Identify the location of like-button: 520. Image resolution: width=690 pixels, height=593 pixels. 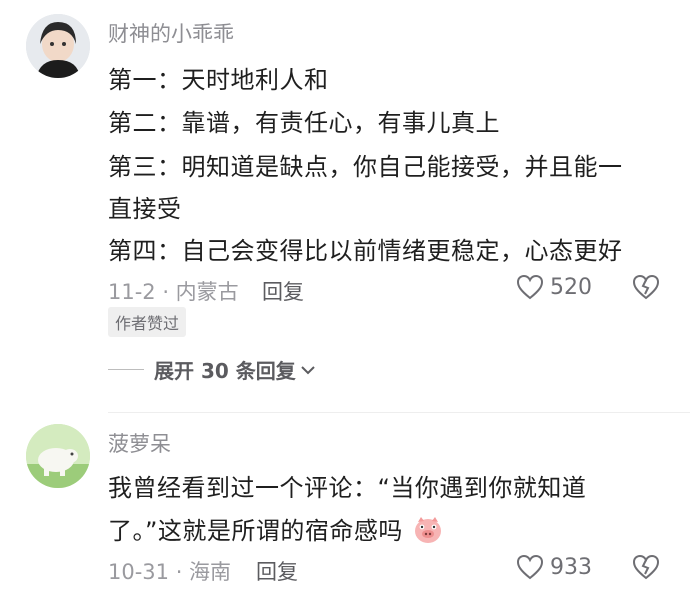
(554, 287).